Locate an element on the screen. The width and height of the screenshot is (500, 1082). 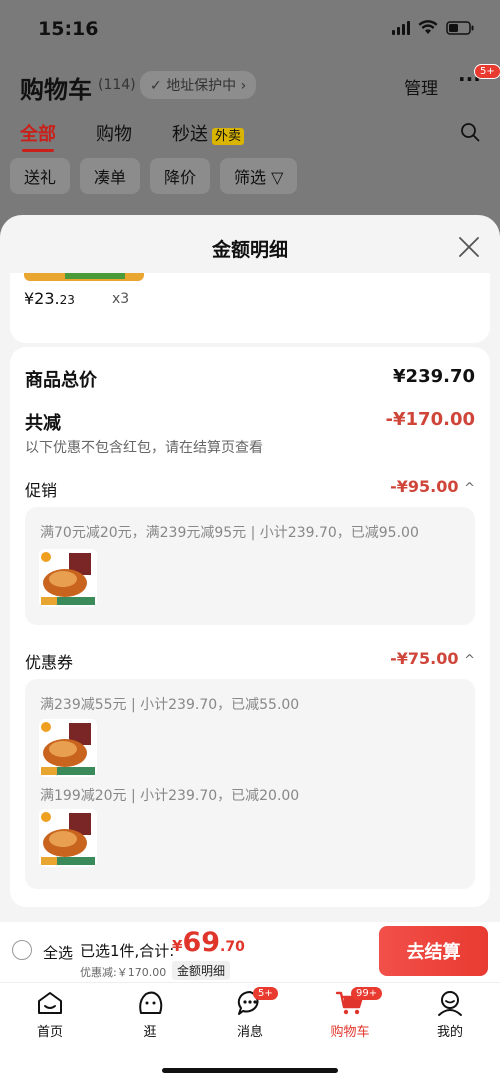
status-time: 15:16 is located at coordinates (68, 29).